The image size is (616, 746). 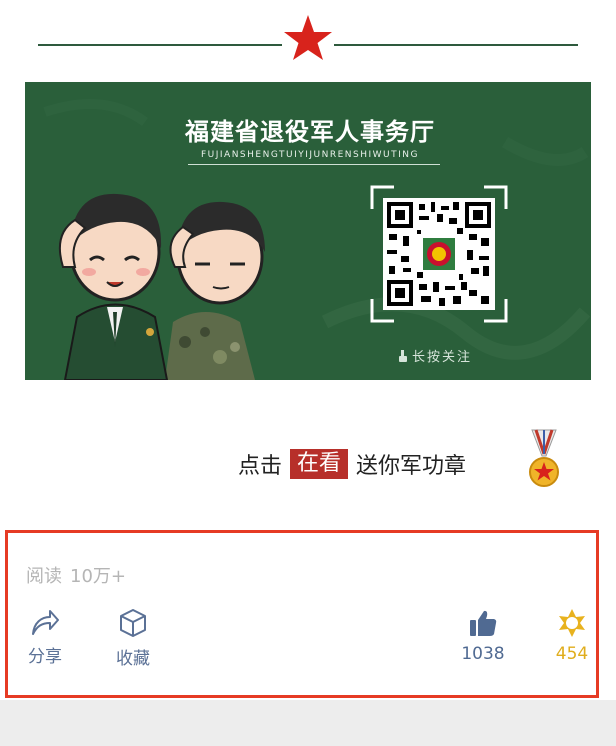 I want to click on share-icon, so click(x=45, y=622).